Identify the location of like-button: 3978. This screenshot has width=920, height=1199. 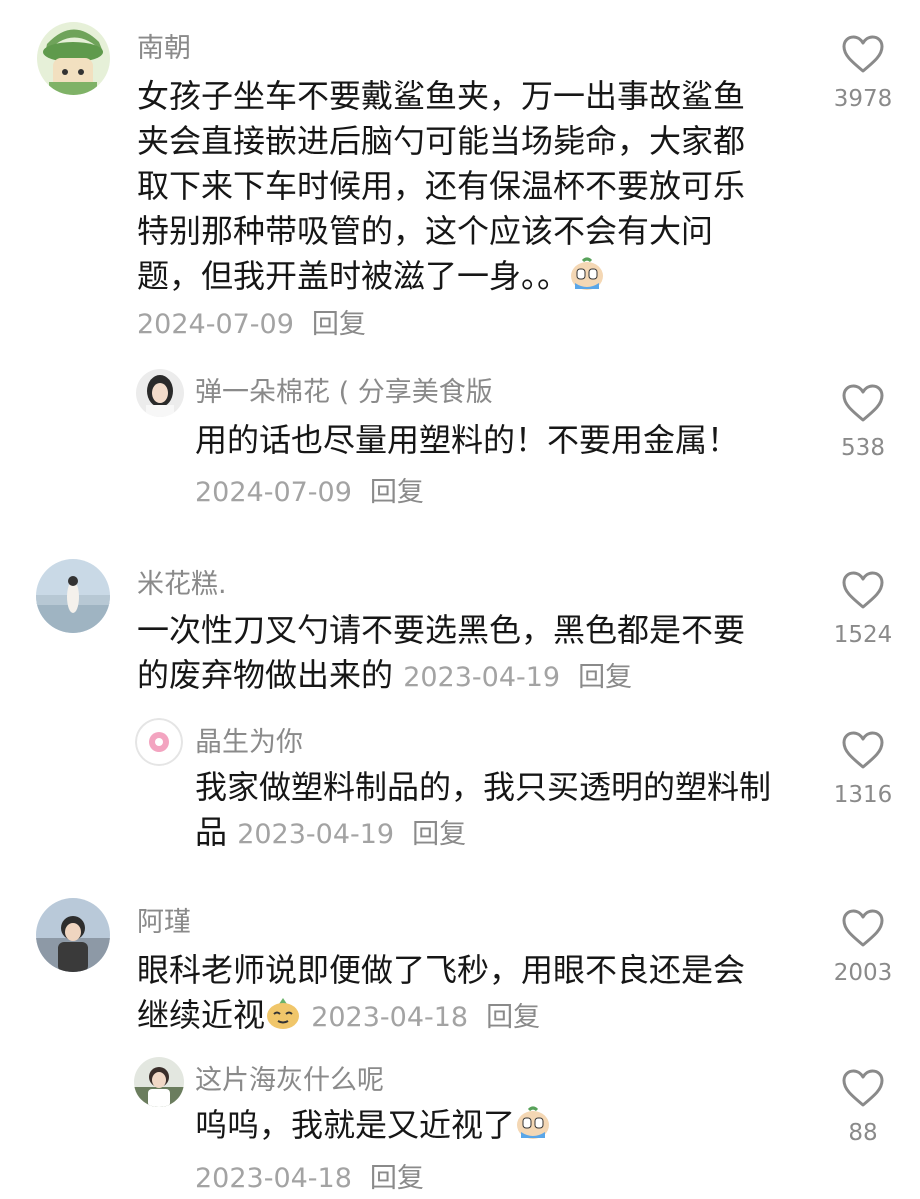
(863, 73).